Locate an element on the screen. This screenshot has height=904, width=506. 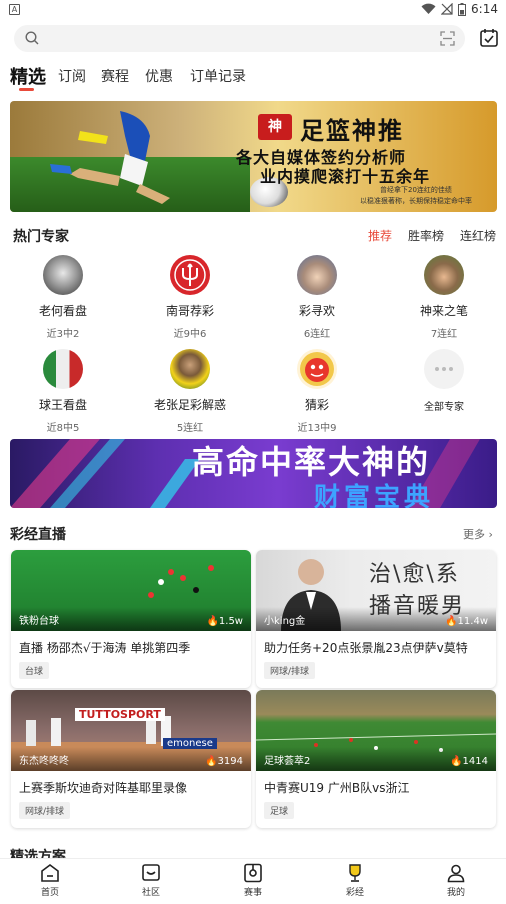
main-tabs: 精选 订阅 赛程 优惠 订单记录 is located at coordinates (253, 77).